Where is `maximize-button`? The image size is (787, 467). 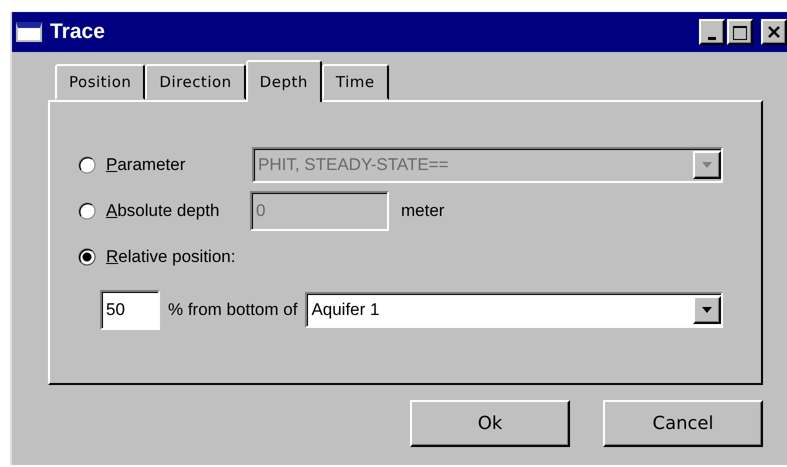 maximize-button is located at coordinates (740, 32).